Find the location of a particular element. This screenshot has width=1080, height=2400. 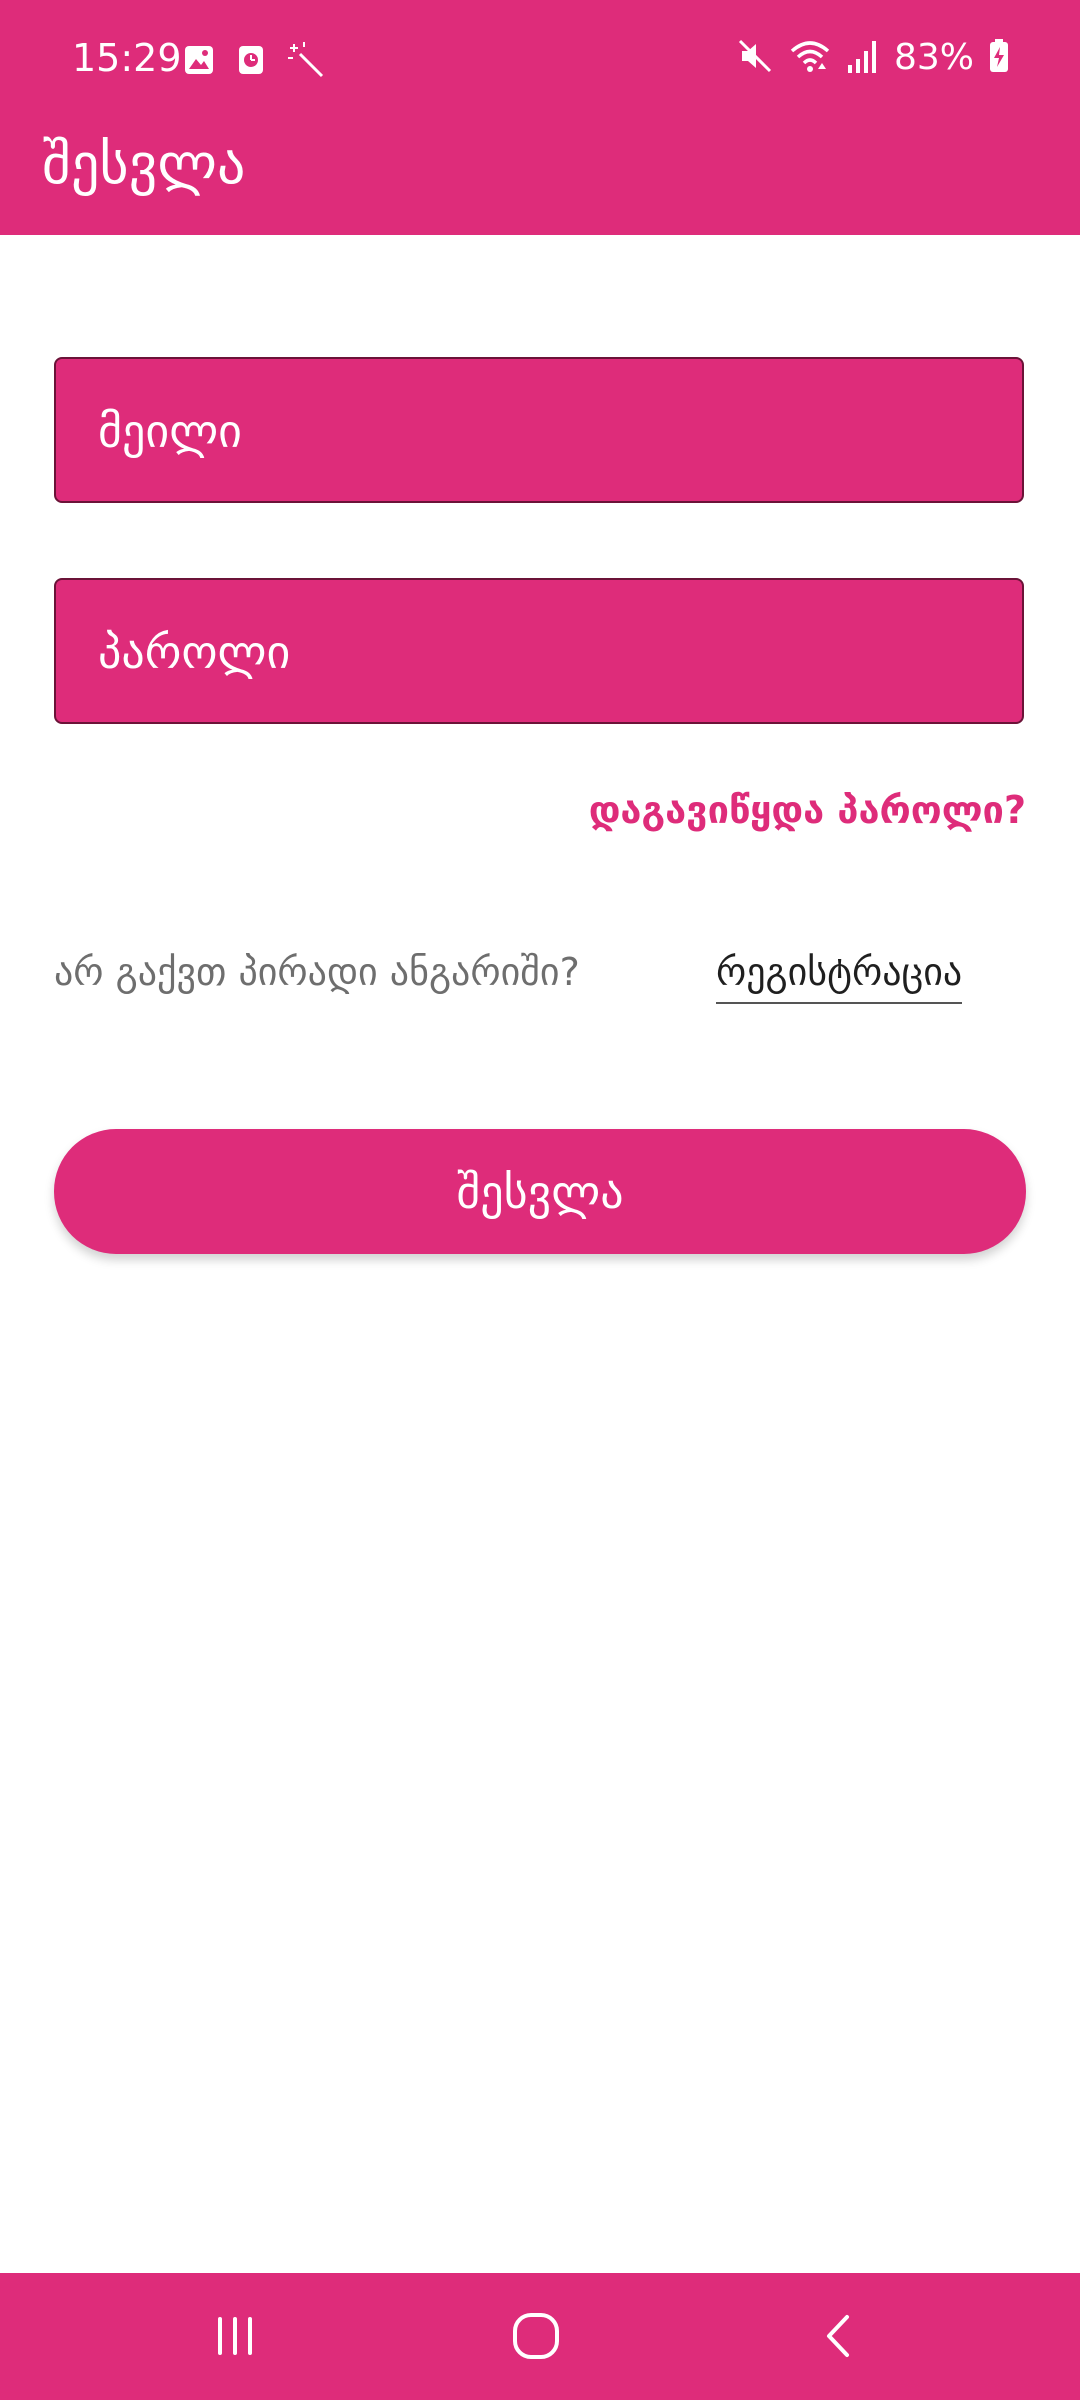

magic-wand-icon is located at coordinates (306, 62).